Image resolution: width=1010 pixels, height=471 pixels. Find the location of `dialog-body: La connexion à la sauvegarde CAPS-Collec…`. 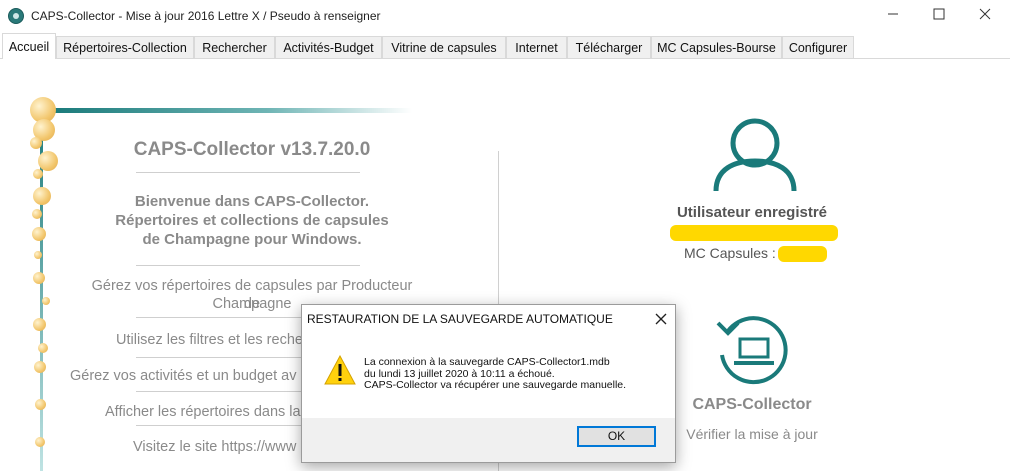

dialog-body: La connexion à la sauvegarde CAPS-Collec… is located at coordinates (488, 375).